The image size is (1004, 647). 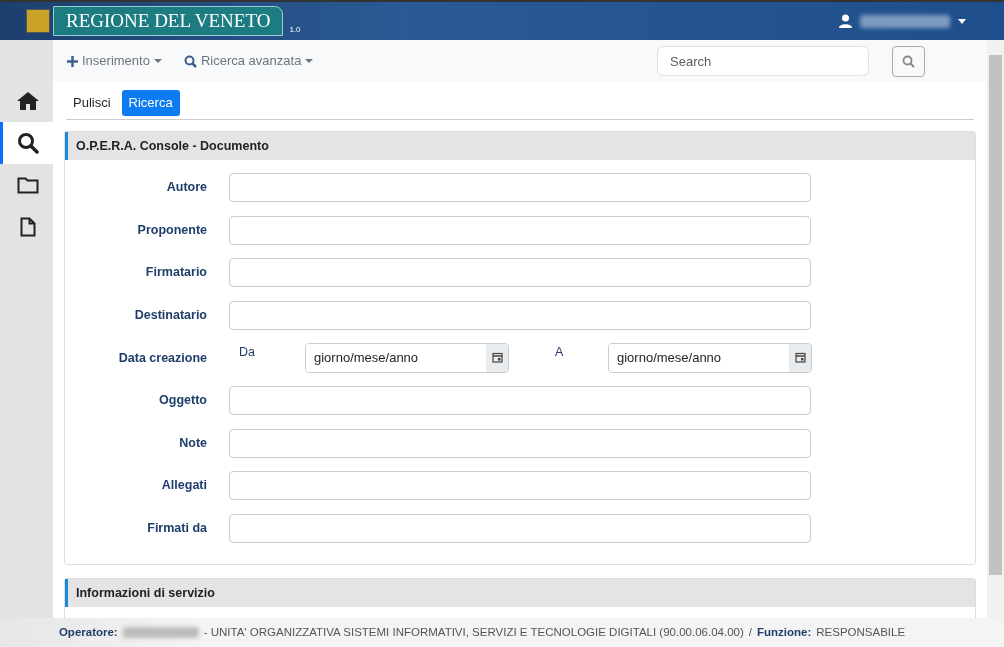 I want to click on menu-button: Inserimento, so click(x=114, y=61).